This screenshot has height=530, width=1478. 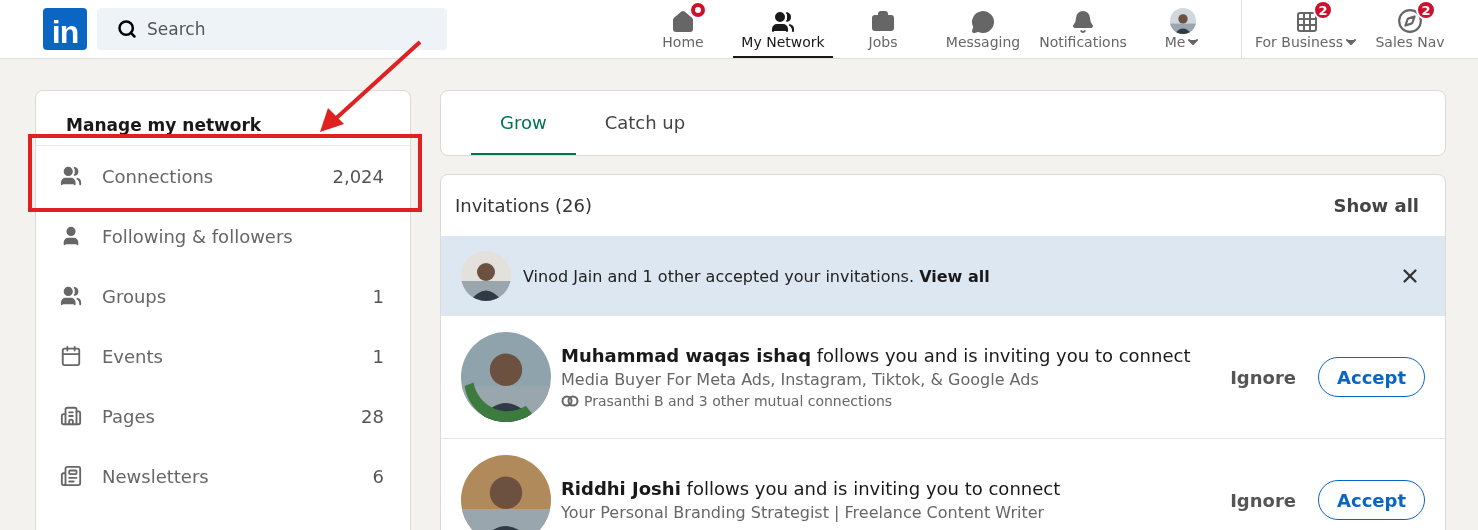 I want to click on bell-icon, so click(x=1083, y=22).